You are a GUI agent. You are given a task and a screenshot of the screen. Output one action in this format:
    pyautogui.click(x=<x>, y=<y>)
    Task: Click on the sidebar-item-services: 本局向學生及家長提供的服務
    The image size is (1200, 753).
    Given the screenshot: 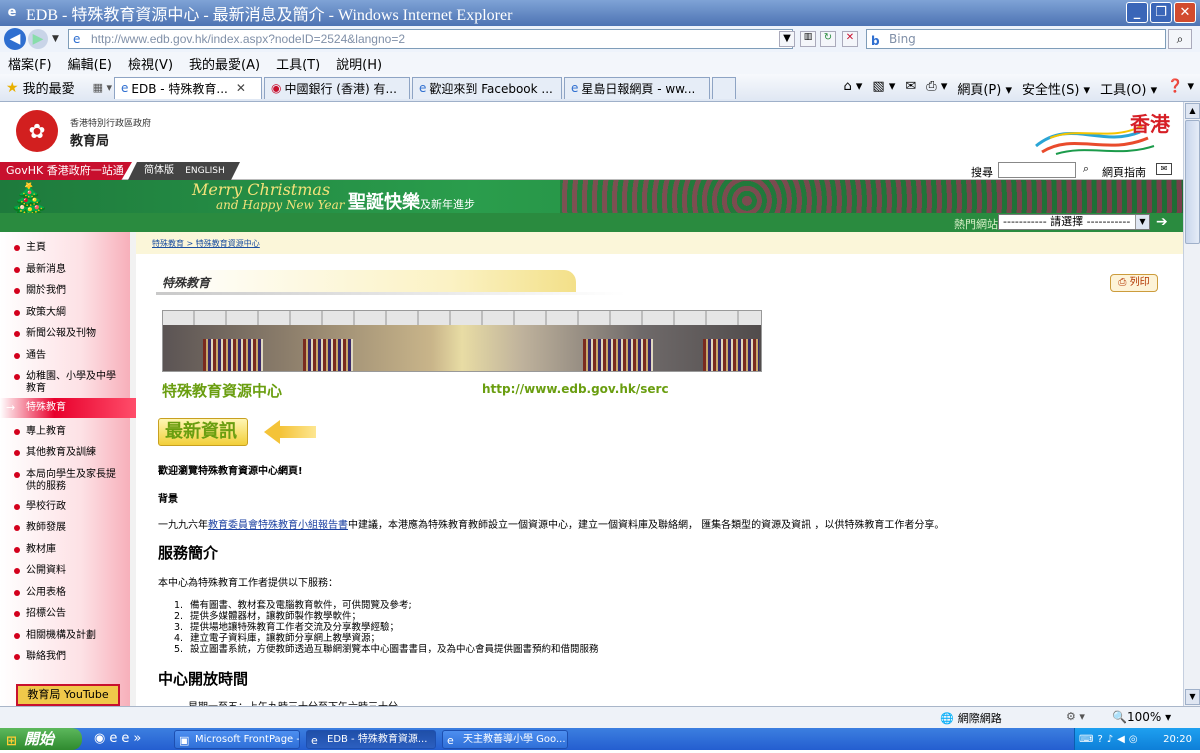 What is the action you would take?
    pyautogui.click(x=59, y=481)
    